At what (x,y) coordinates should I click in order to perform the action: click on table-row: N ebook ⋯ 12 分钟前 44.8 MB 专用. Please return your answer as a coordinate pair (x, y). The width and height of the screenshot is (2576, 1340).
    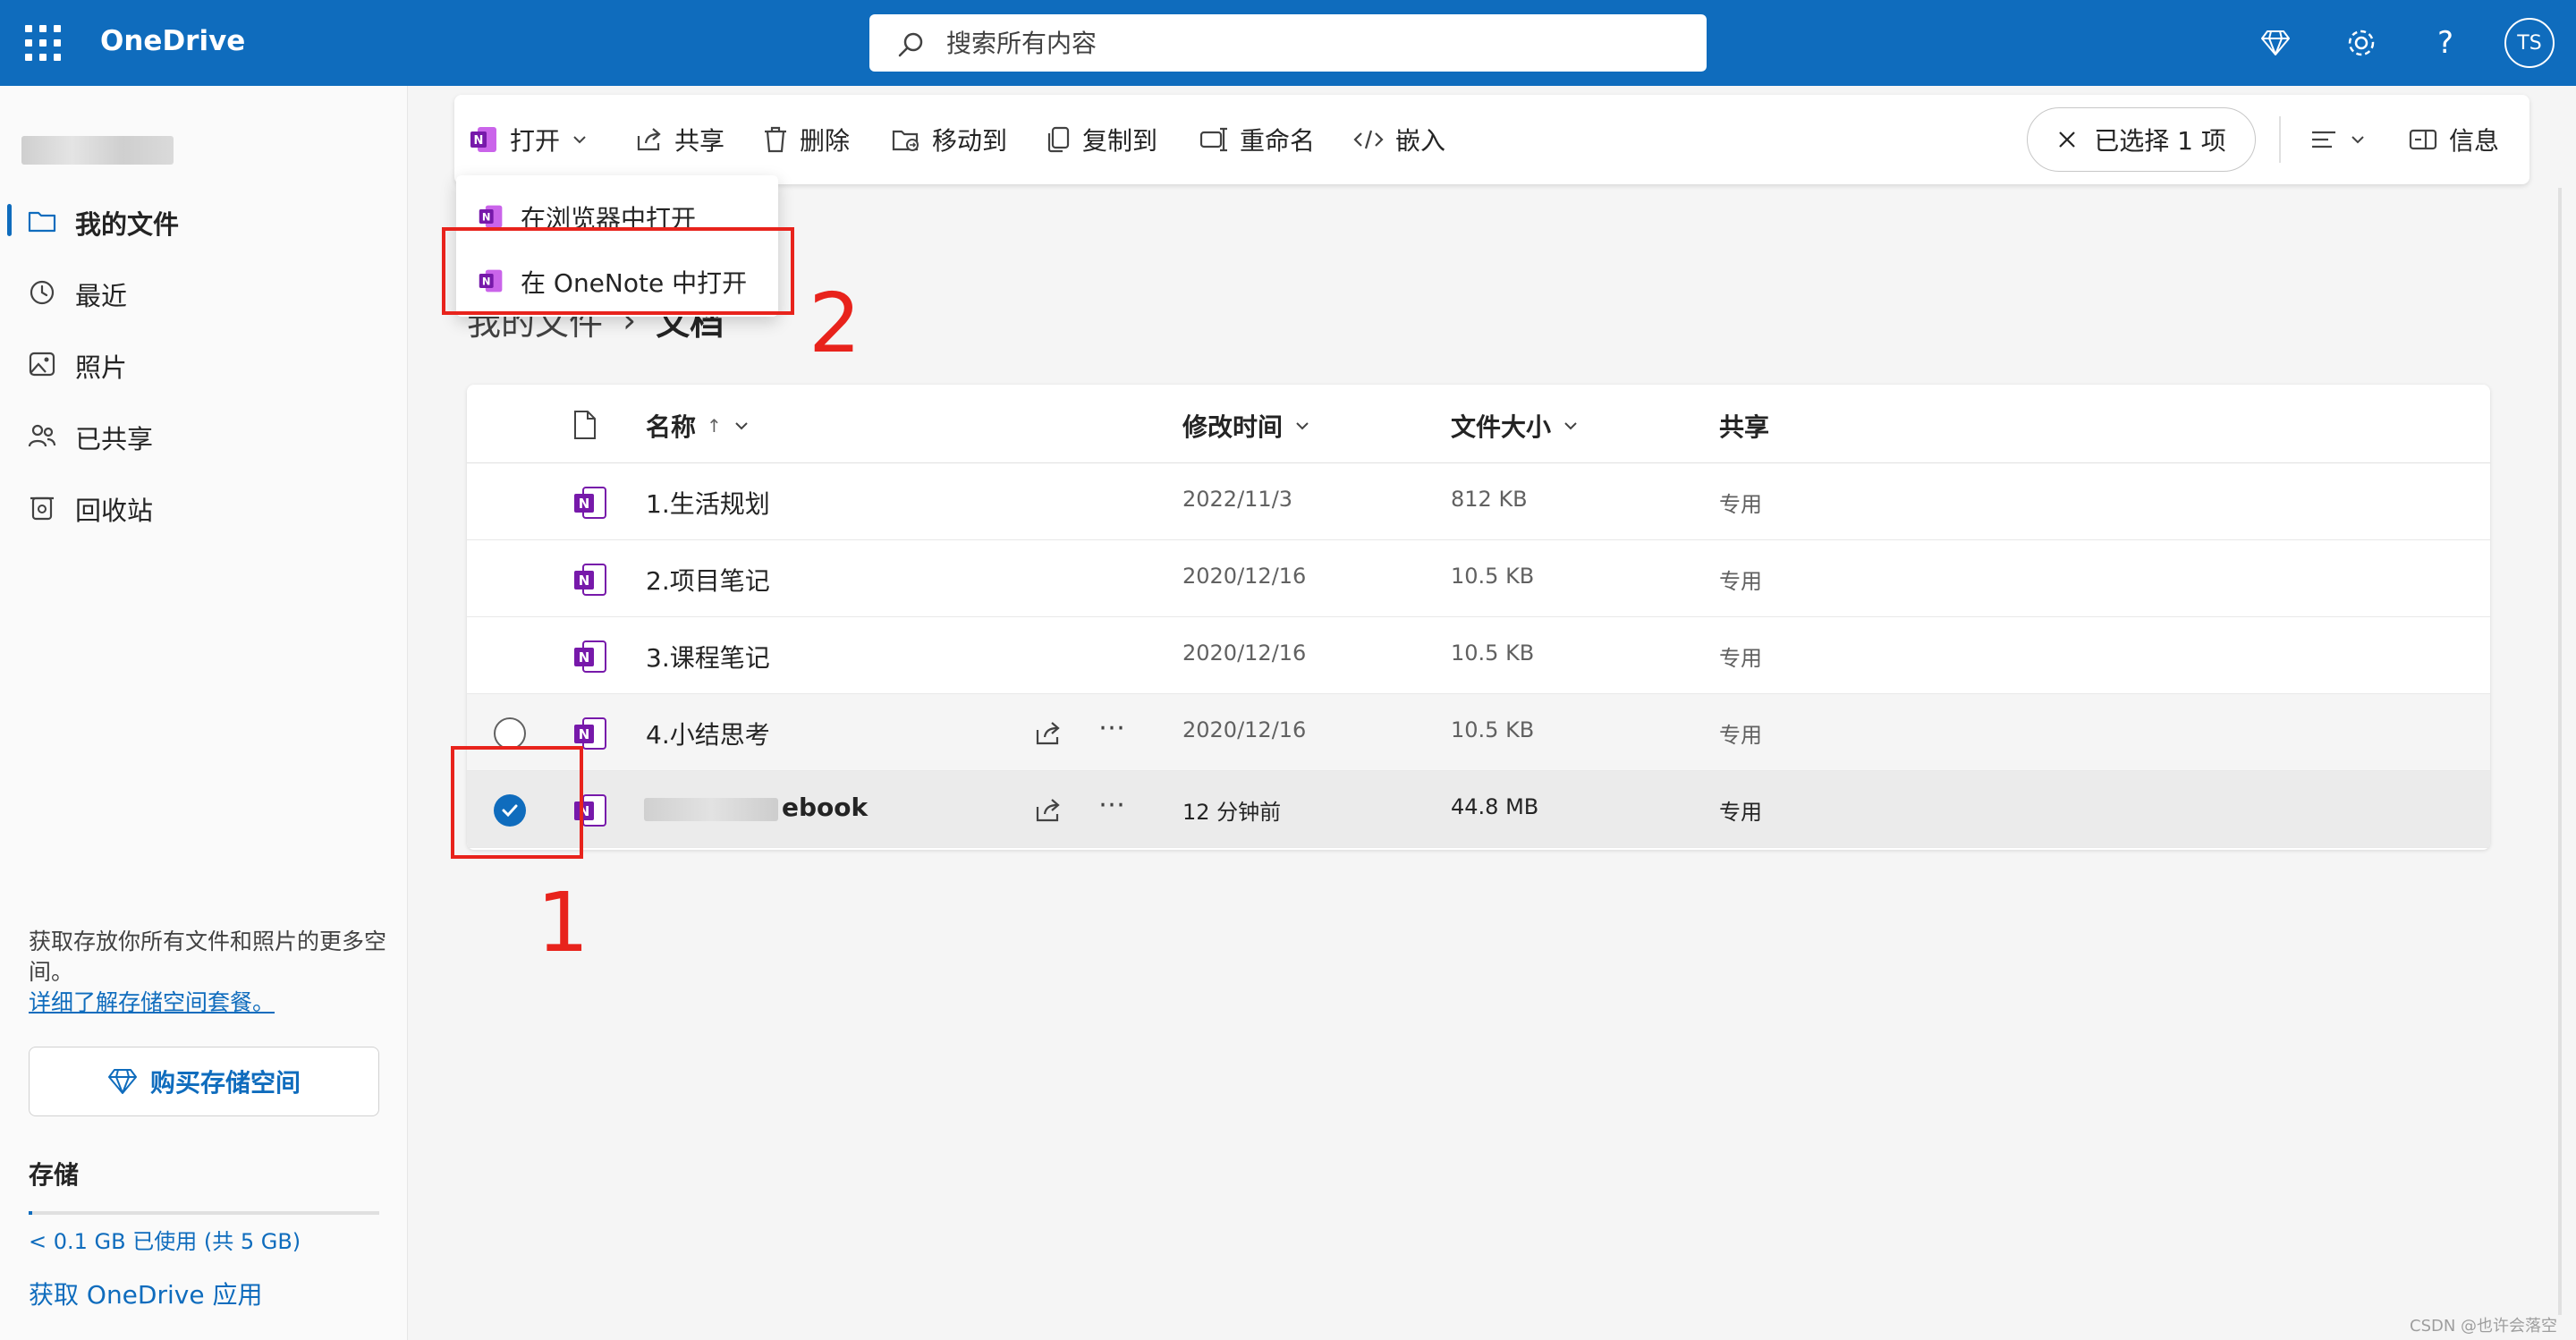
    Looking at the image, I should click on (1478, 809).